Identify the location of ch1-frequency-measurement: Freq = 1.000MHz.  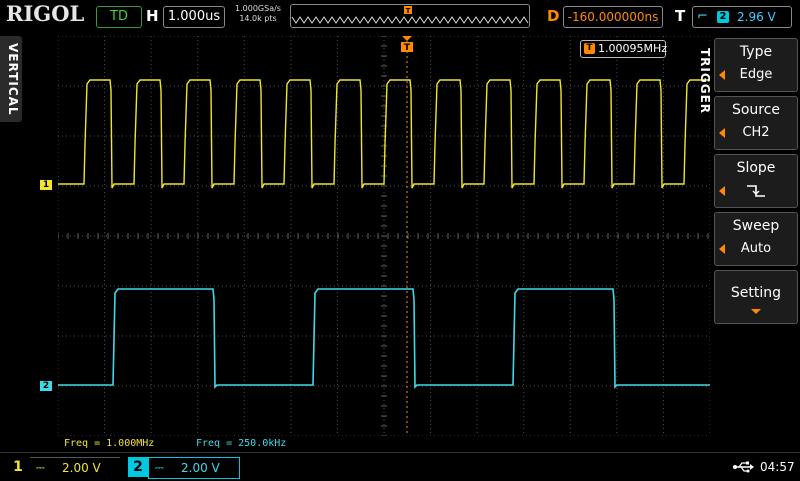
(109, 443).